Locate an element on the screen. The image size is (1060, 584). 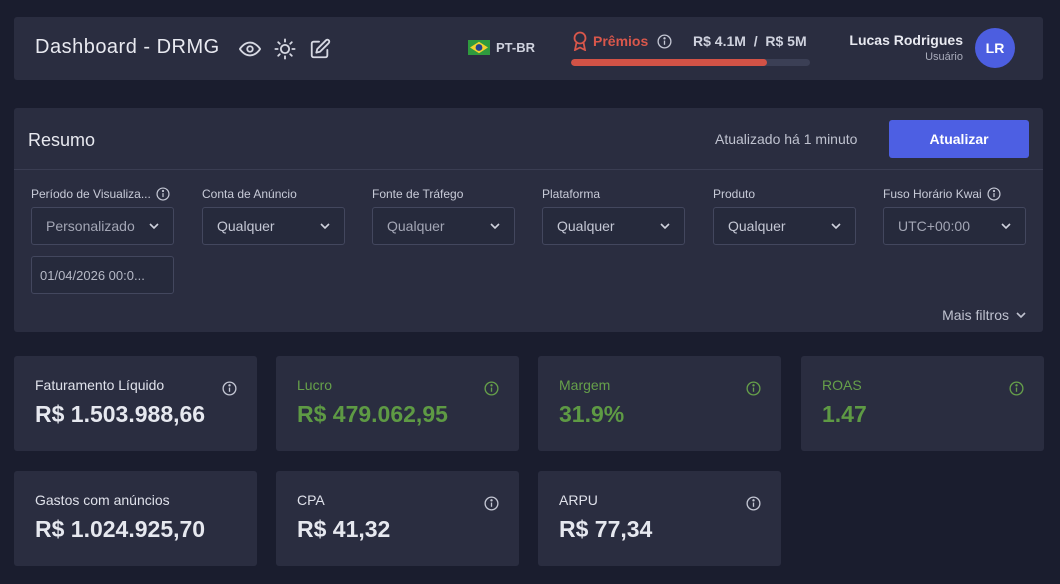
filter-2: Fonte de Tráfego Qualquer is located at coordinates (443, 215).